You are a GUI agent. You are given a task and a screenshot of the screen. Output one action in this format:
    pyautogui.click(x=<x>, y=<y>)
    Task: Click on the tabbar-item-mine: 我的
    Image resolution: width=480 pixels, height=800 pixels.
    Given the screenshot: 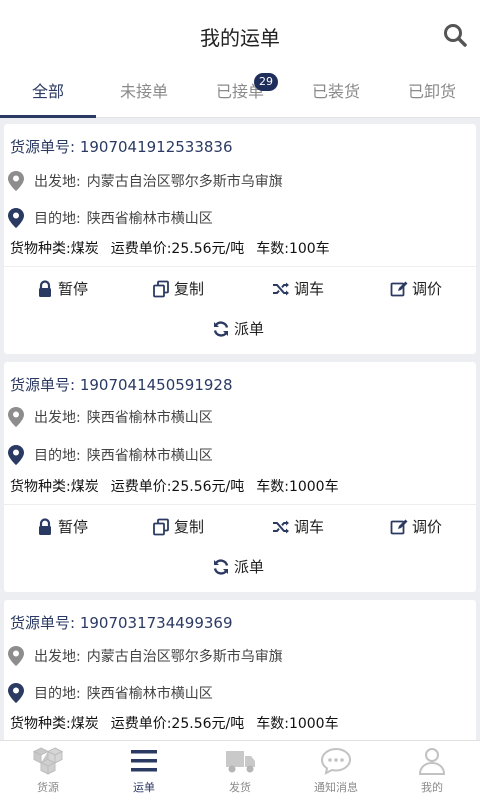 What is the action you would take?
    pyautogui.click(x=432, y=770)
    